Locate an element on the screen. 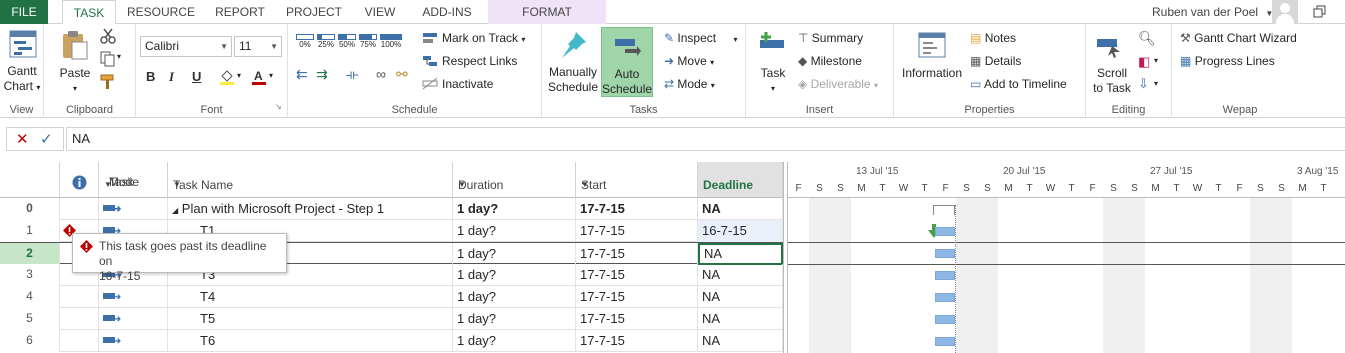 The width and height of the screenshot is (1345, 353). collapse-triangle-icon: ◢ is located at coordinates (175, 210).